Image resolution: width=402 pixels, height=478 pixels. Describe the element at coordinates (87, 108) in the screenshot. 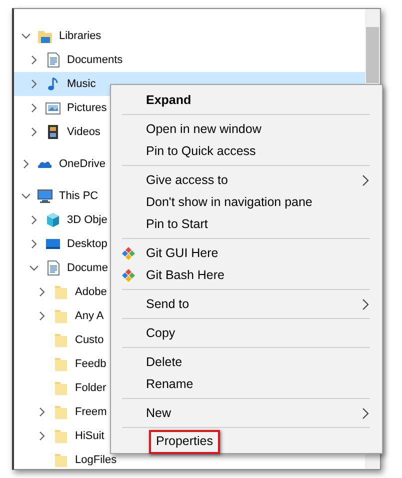

I see `tree-item-label: Pictures` at that location.